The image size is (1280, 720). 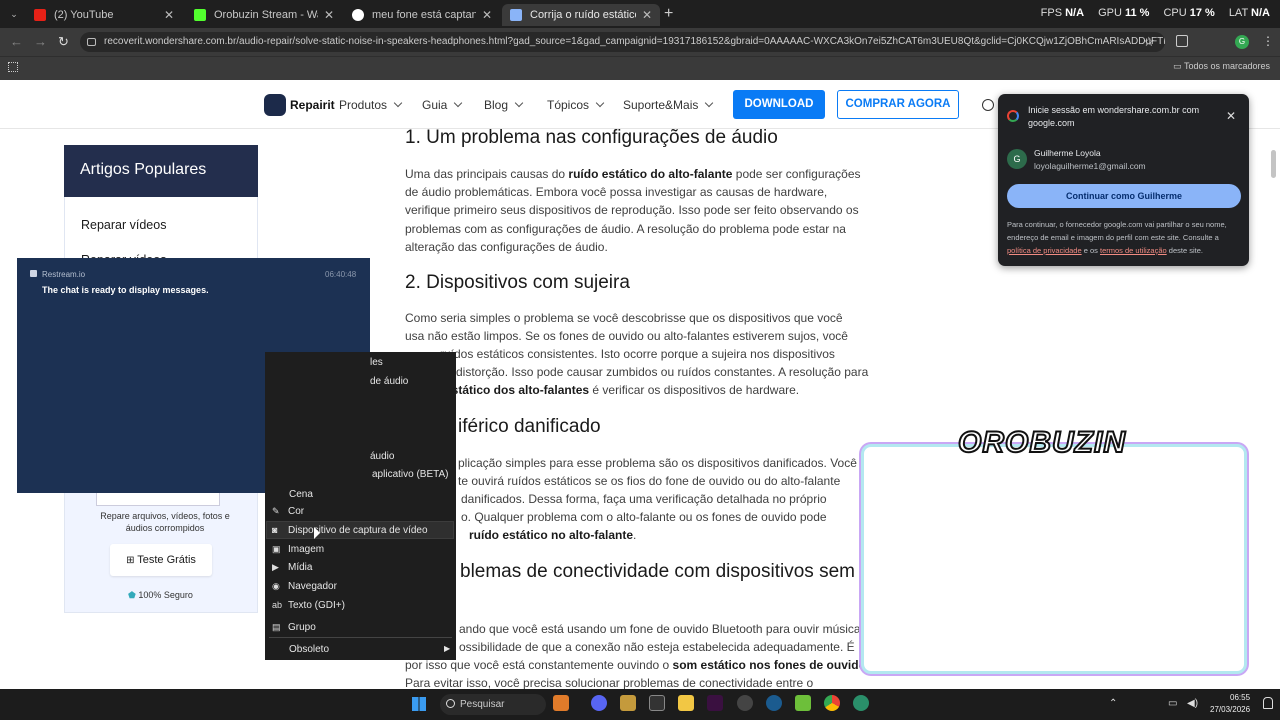 I want to click on terms-link: termos de utilização, so click(x=1133, y=250).